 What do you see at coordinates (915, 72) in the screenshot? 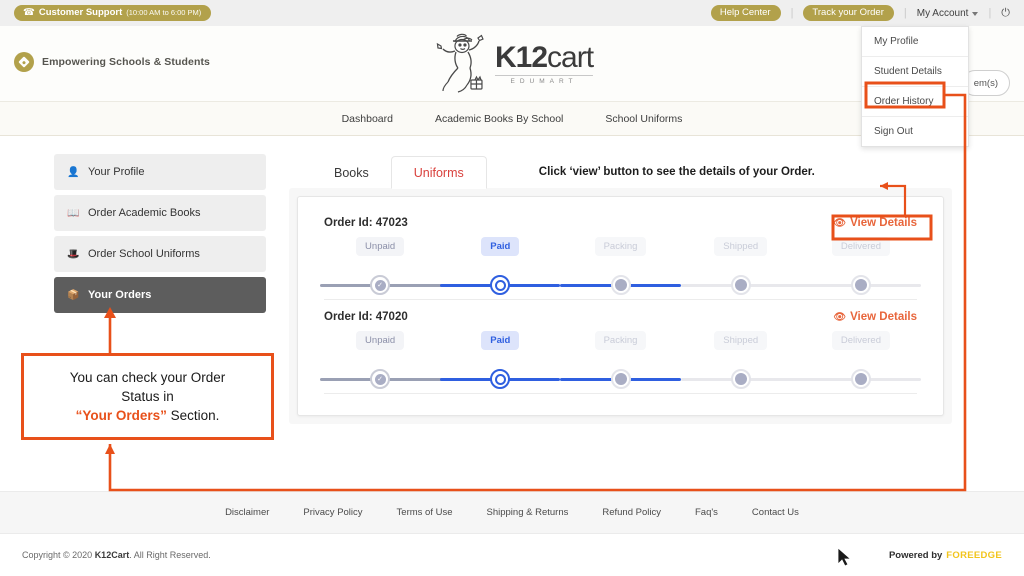
I see `dropdown-item-student-details: Student Details` at bounding box center [915, 72].